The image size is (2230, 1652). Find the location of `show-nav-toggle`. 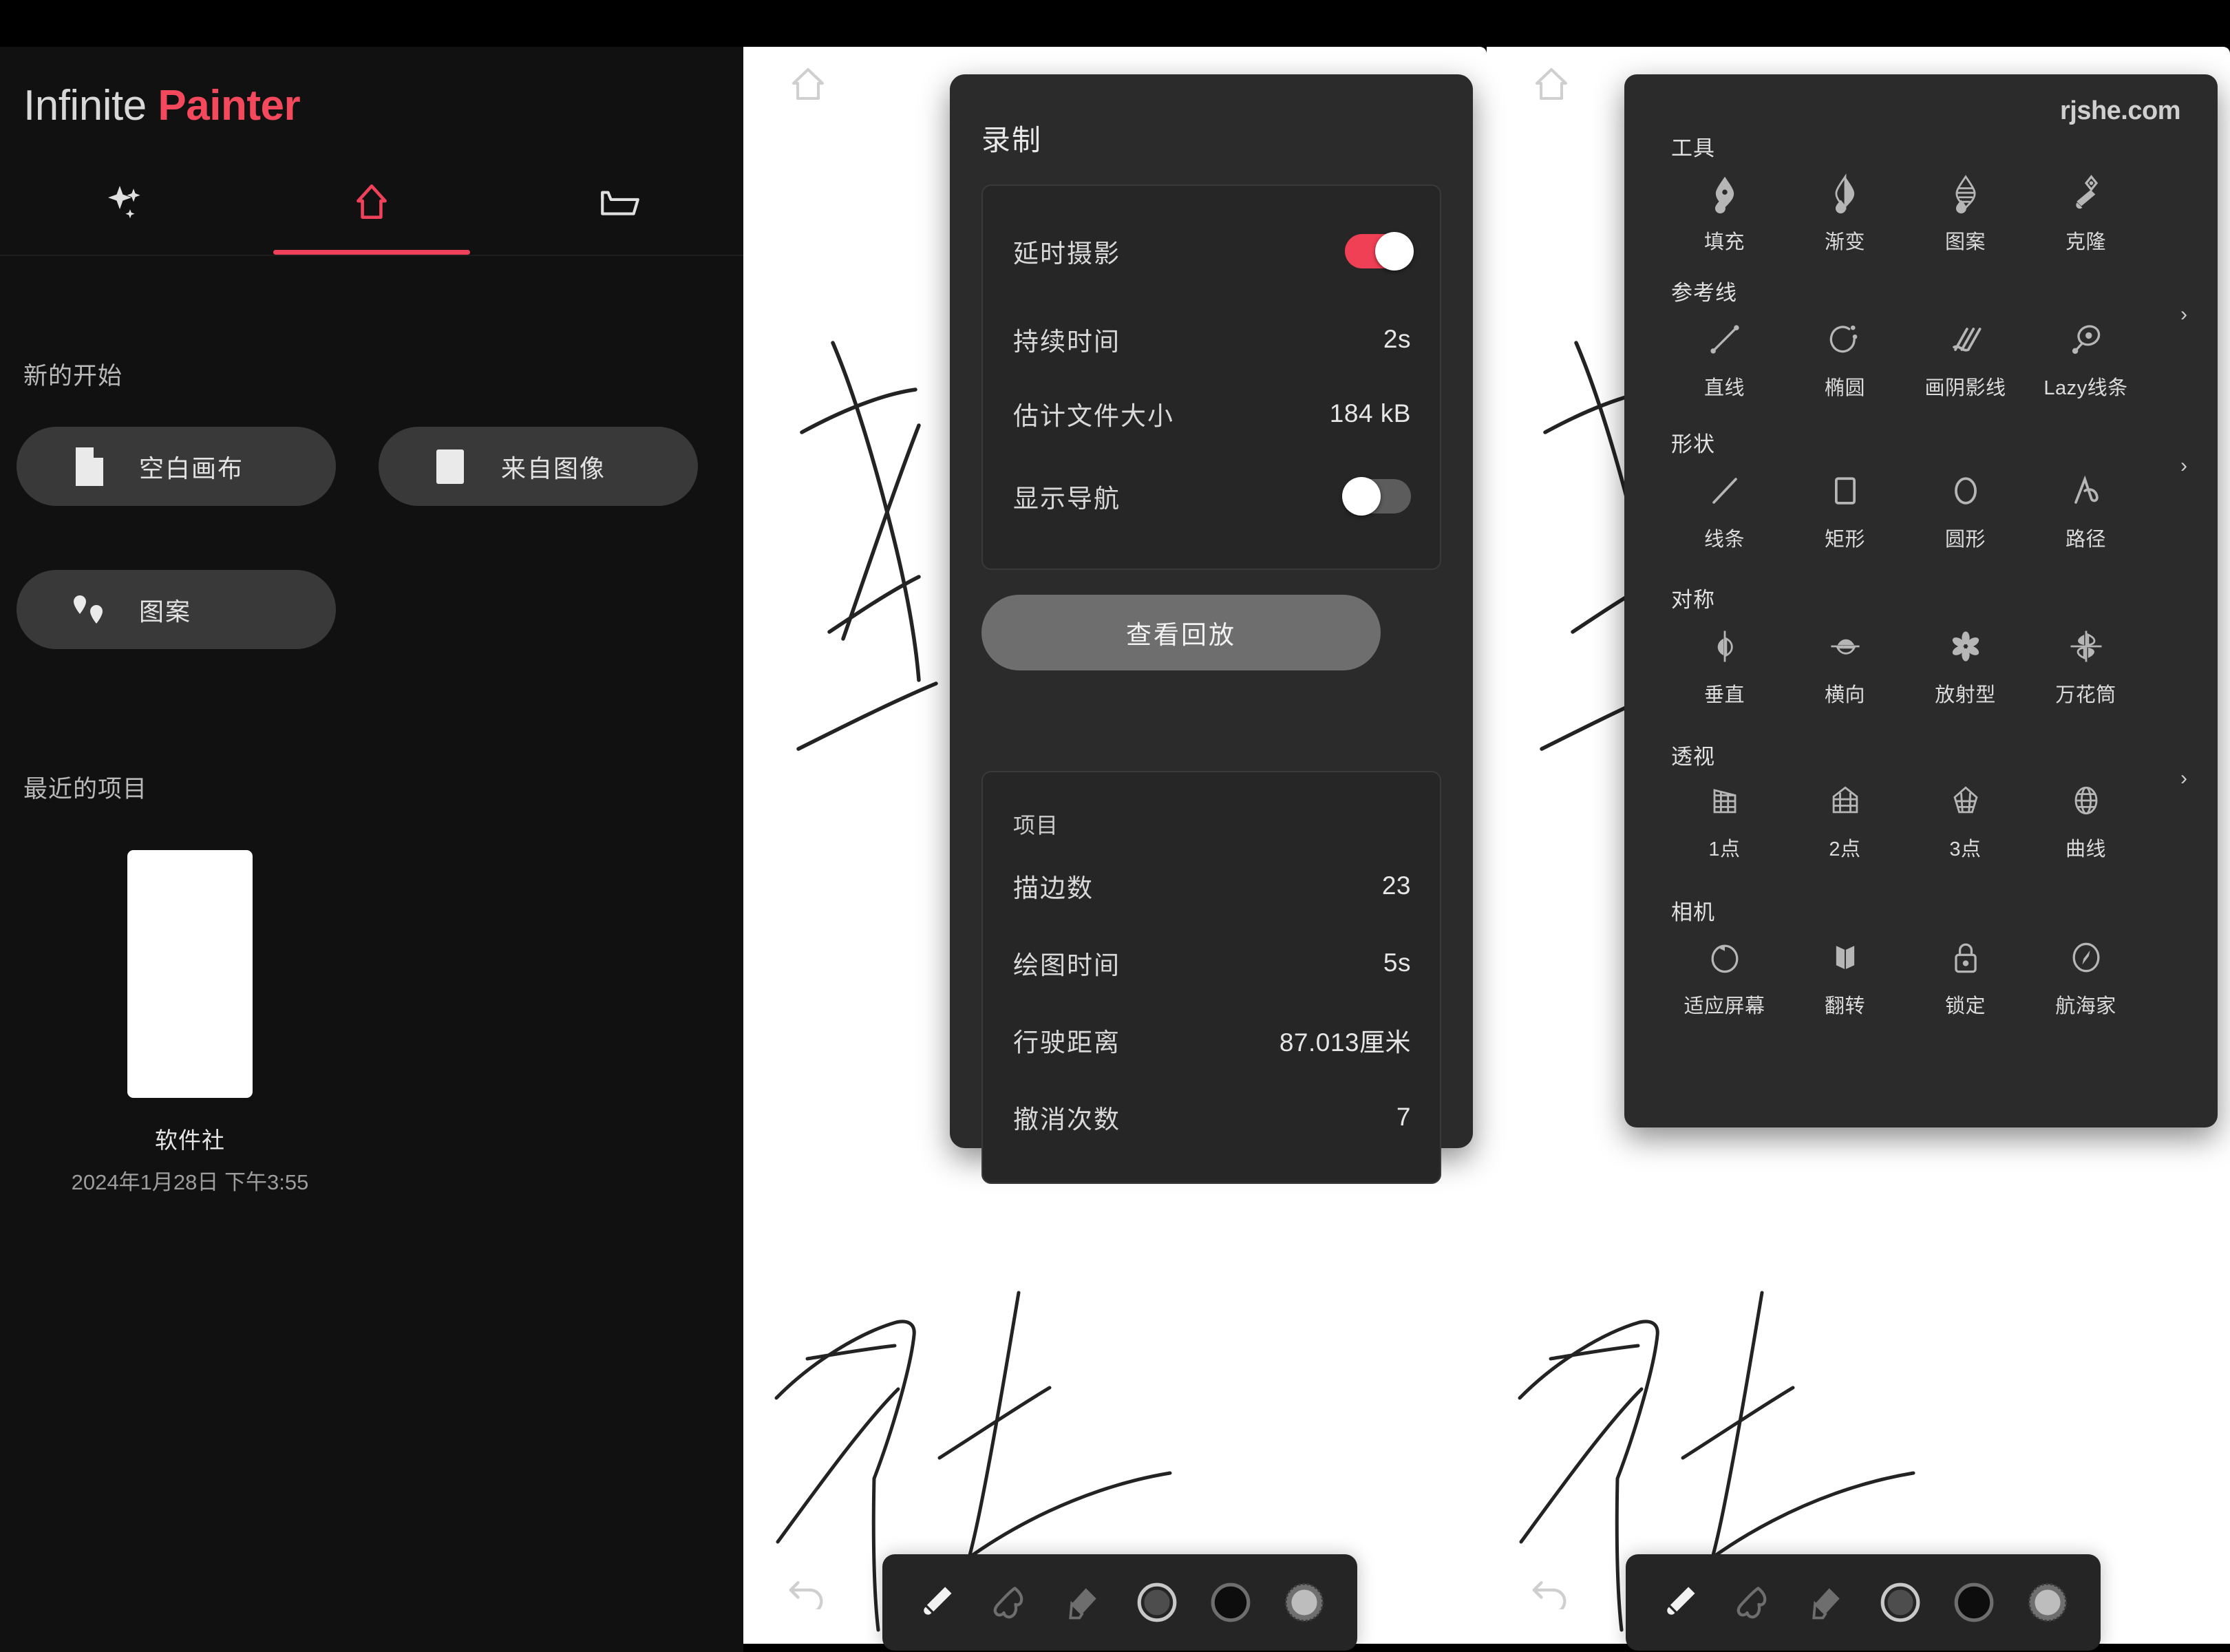

show-nav-toggle is located at coordinates (1376, 496).